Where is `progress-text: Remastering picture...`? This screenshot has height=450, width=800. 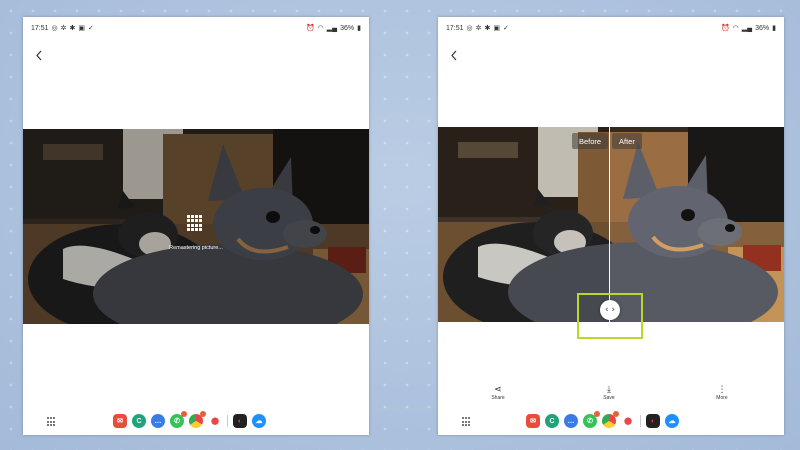 progress-text: Remastering picture... is located at coordinates (196, 248).